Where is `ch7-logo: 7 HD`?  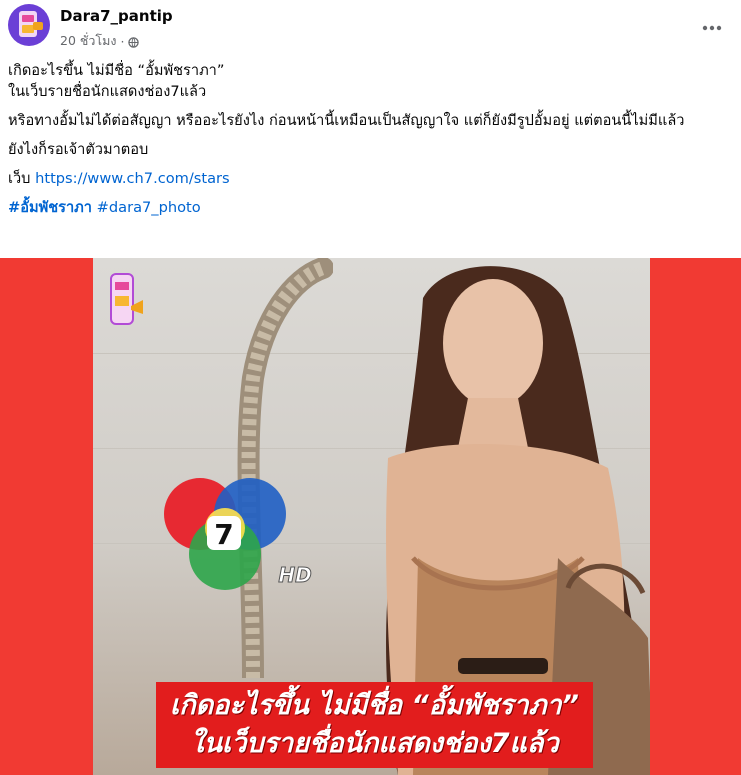
ch7-logo: 7 HD is located at coordinates (238, 534).